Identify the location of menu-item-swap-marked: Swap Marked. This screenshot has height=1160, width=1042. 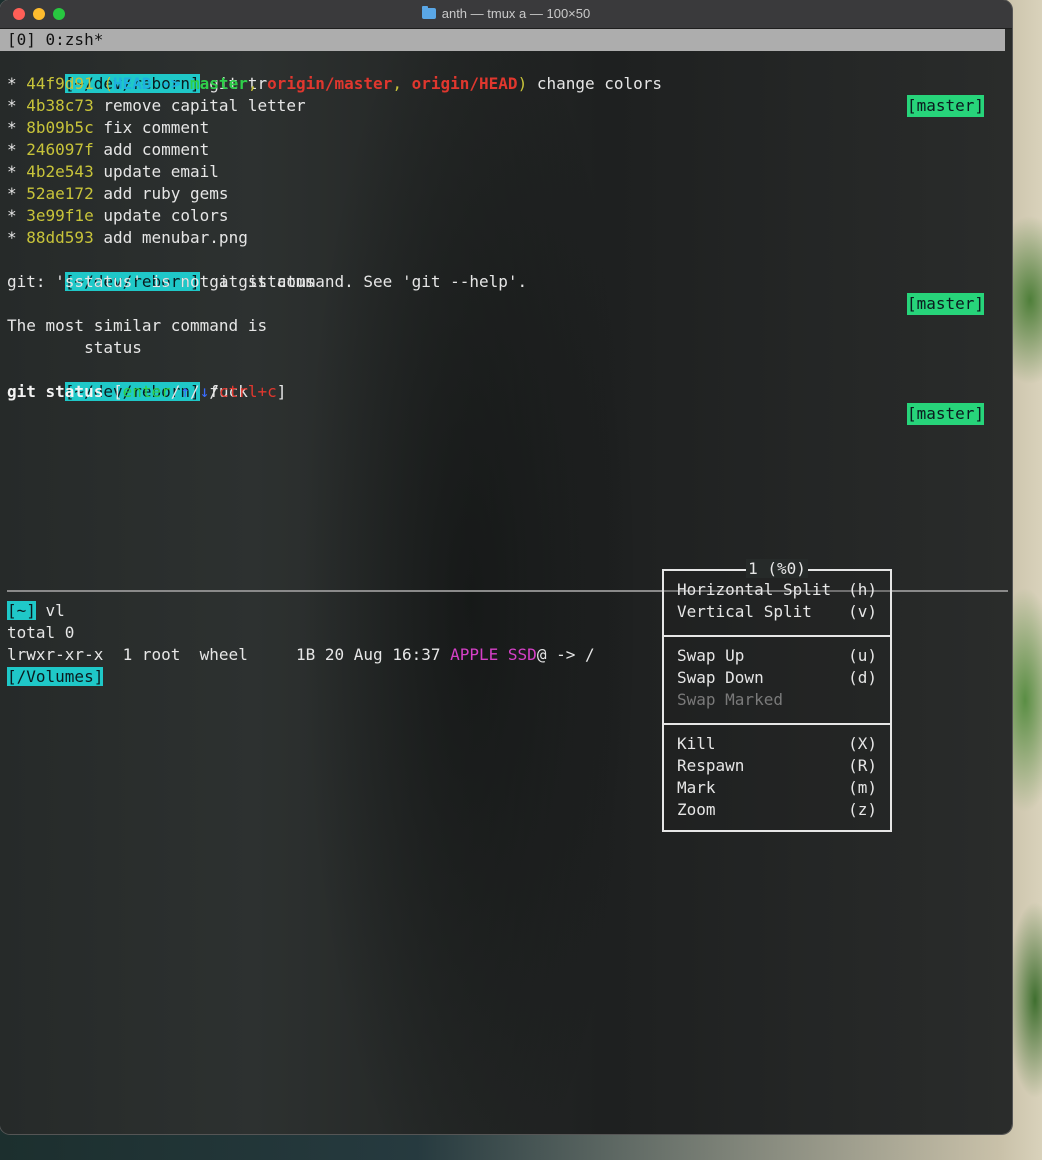
(777, 700).